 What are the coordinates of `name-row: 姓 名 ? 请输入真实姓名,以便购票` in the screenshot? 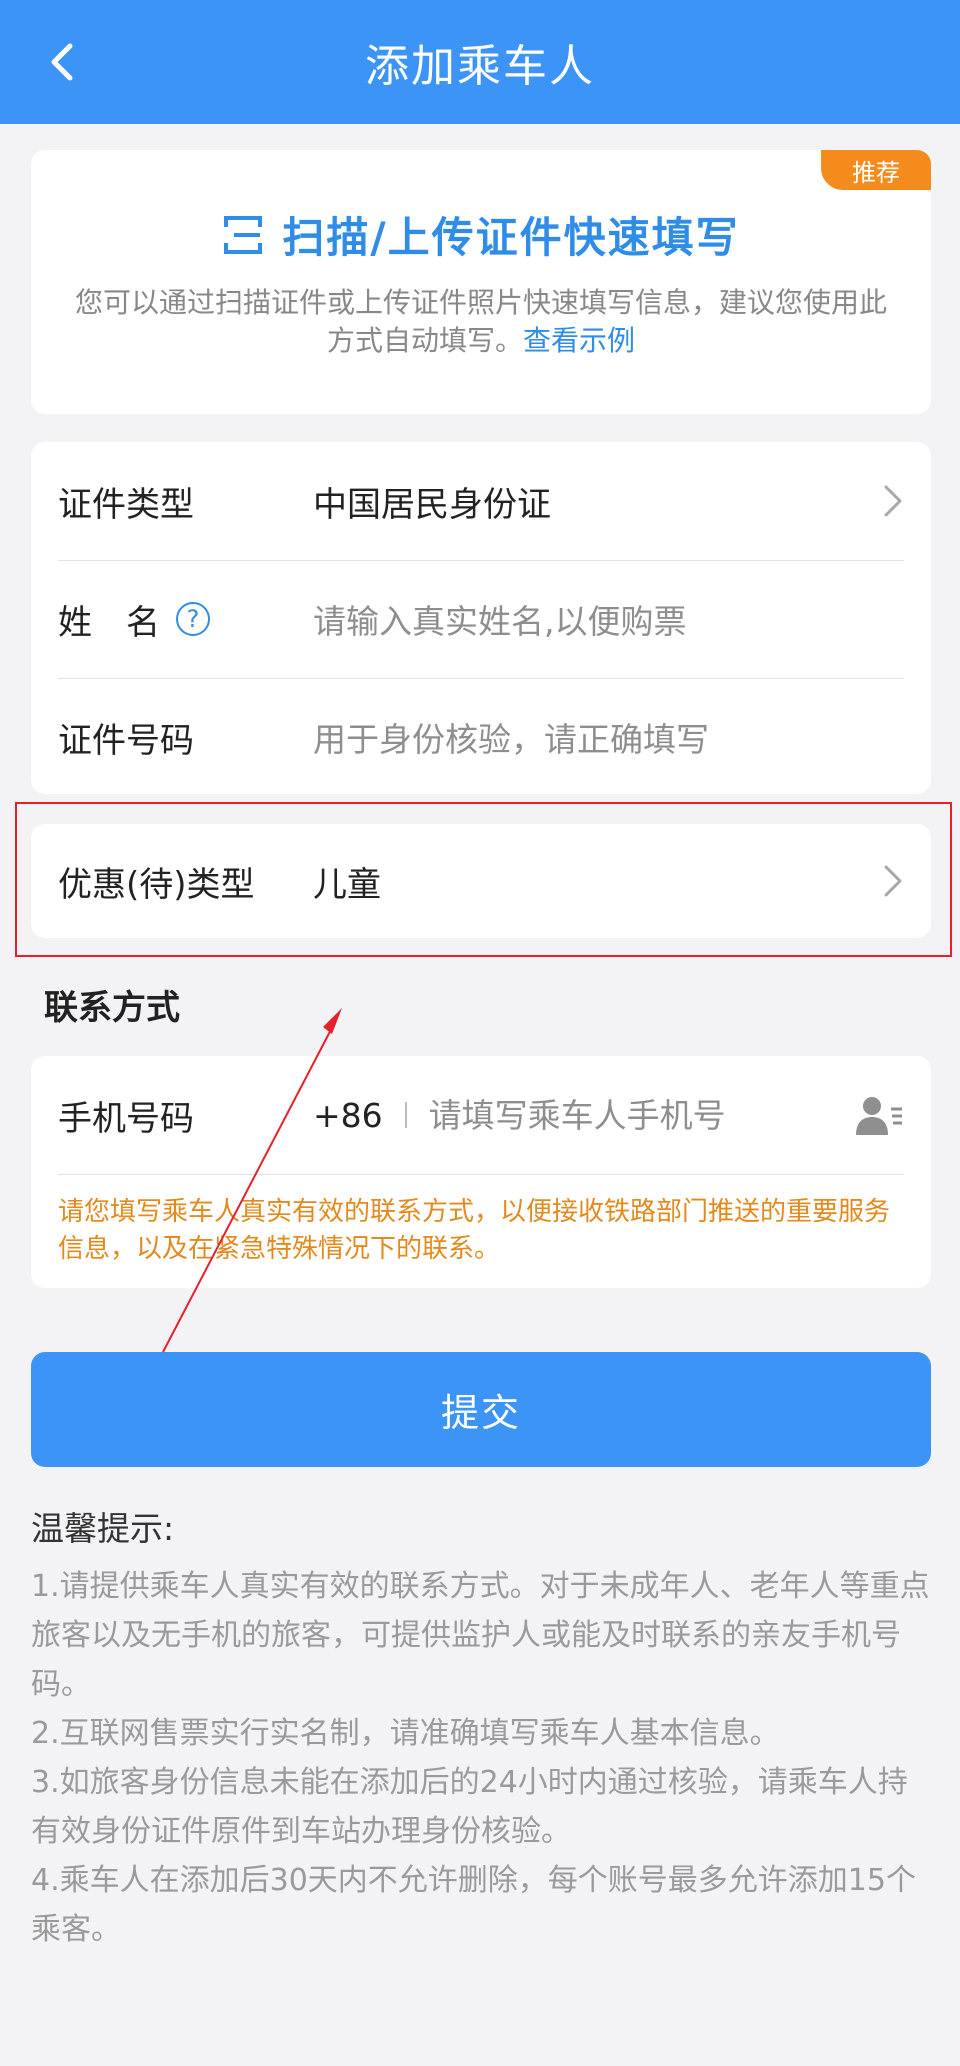 It's located at (481, 619).